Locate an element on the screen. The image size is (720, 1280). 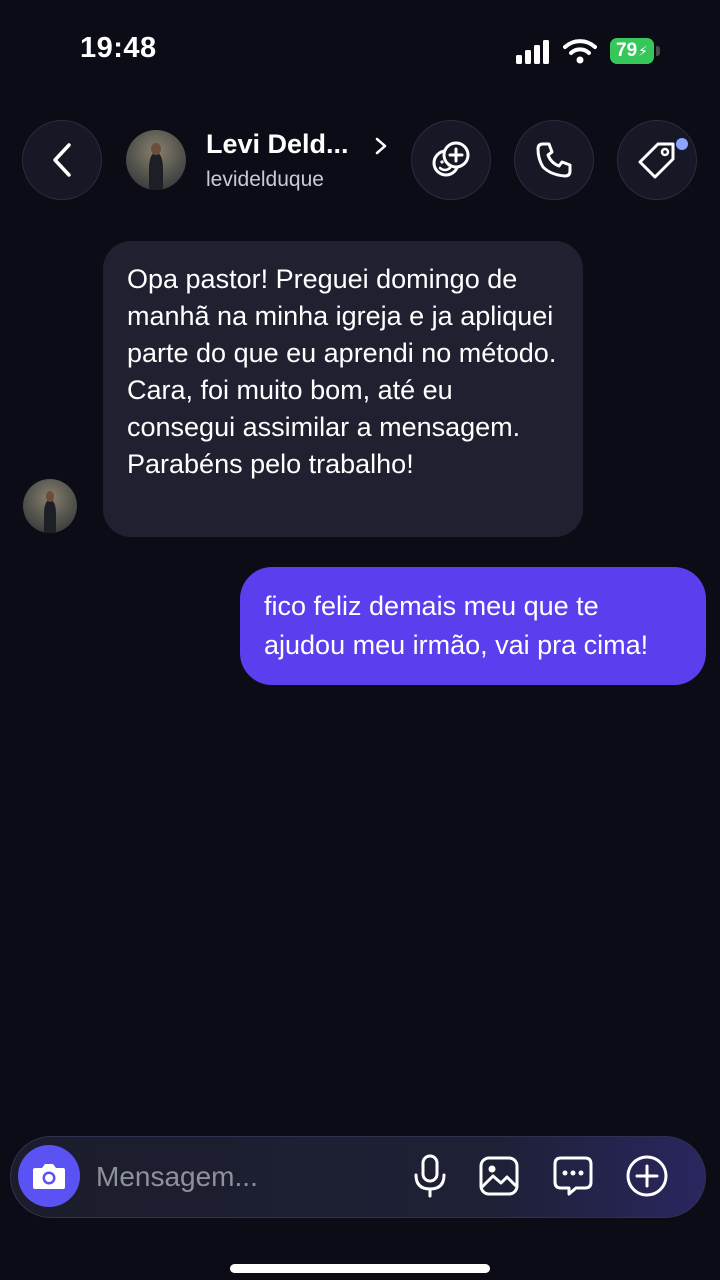
wifi-icon is located at coordinates (580, 51).